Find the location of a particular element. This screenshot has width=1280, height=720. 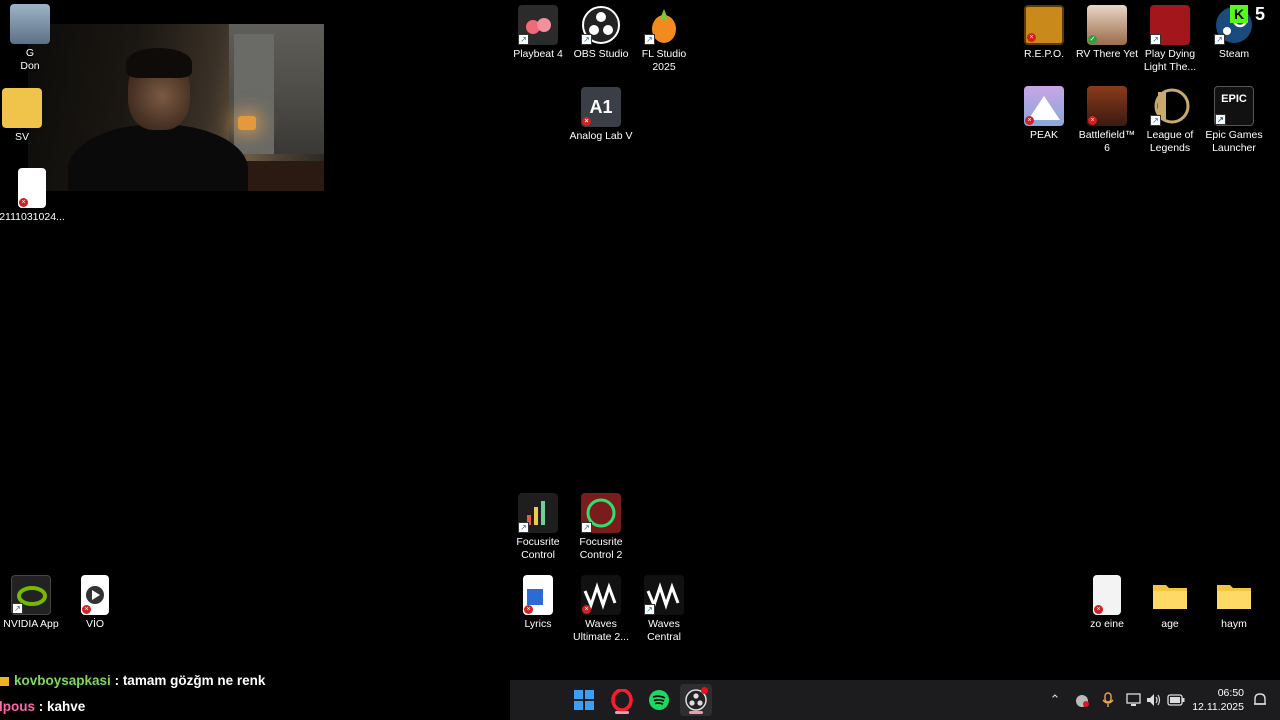

desktop-icon-label: RV There Yet is located at coordinates (1107, 54).